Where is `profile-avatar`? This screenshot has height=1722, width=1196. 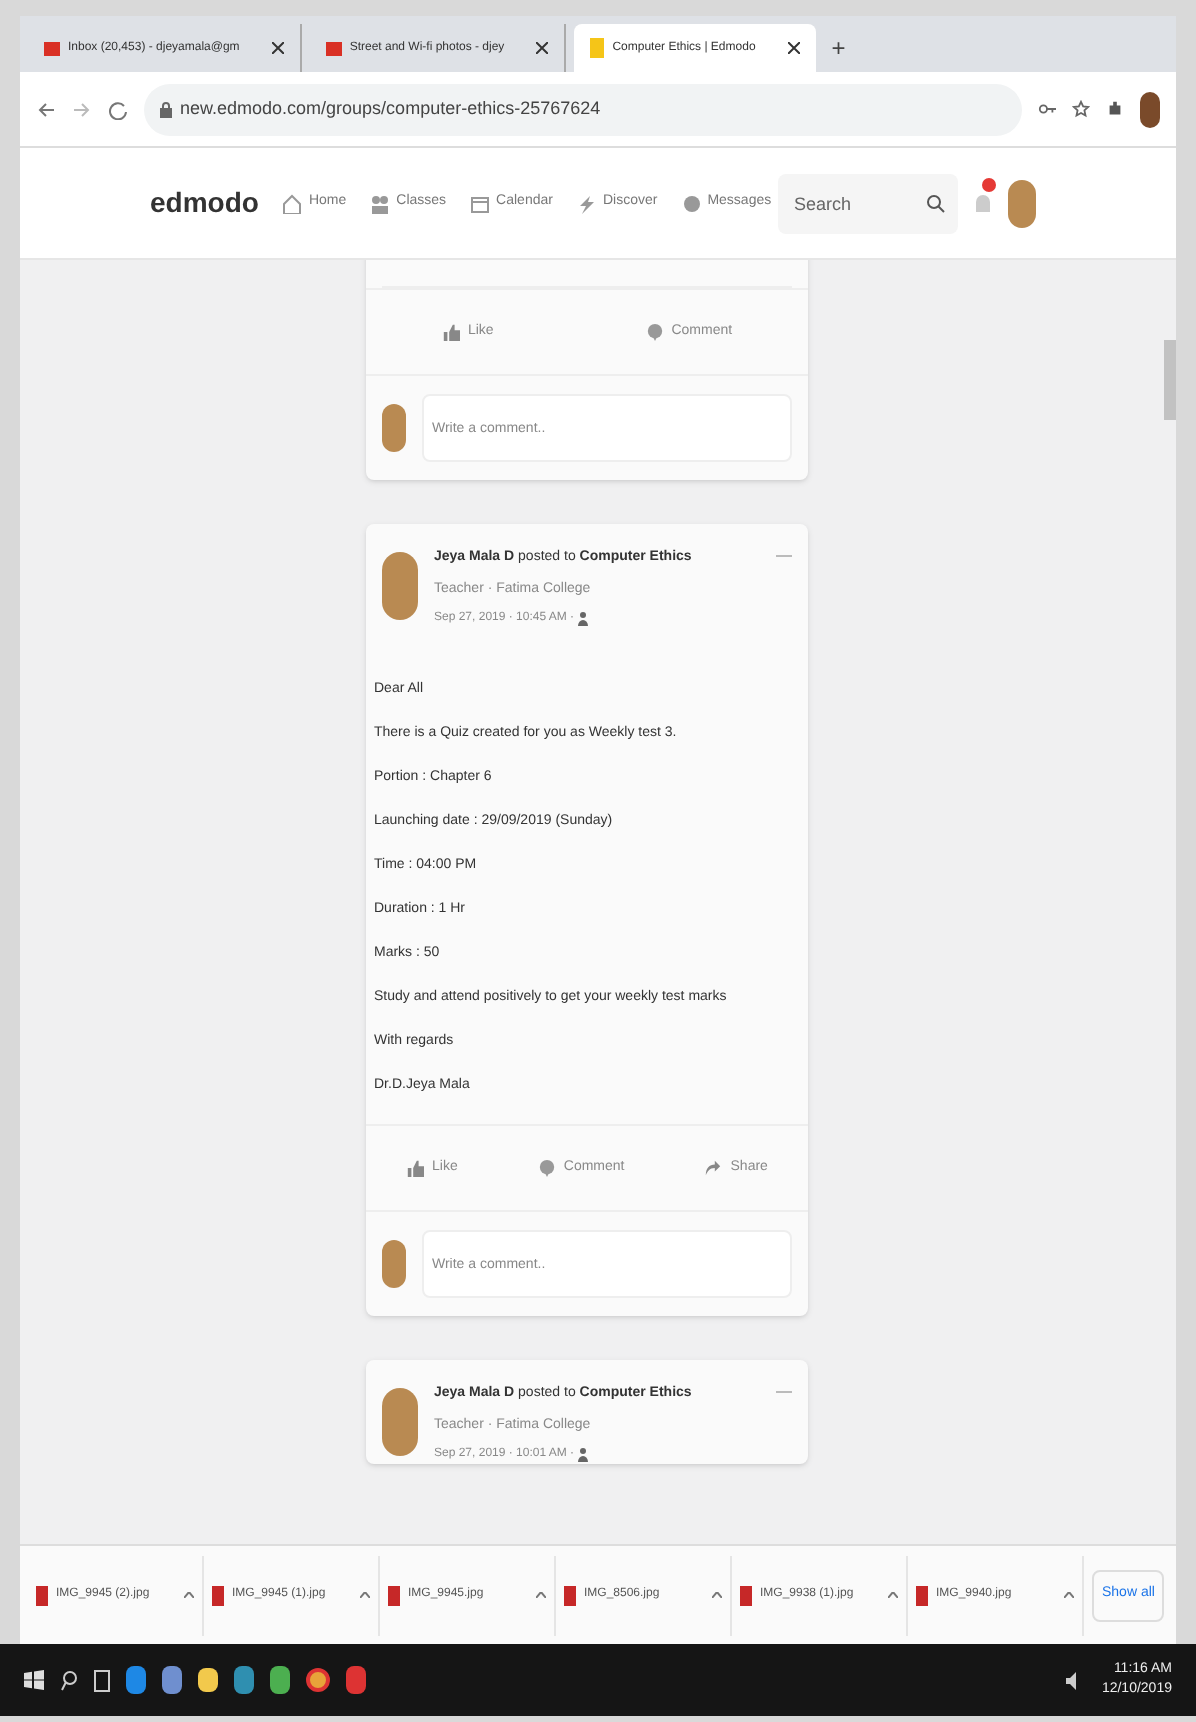
profile-avatar is located at coordinates (1150, 109).